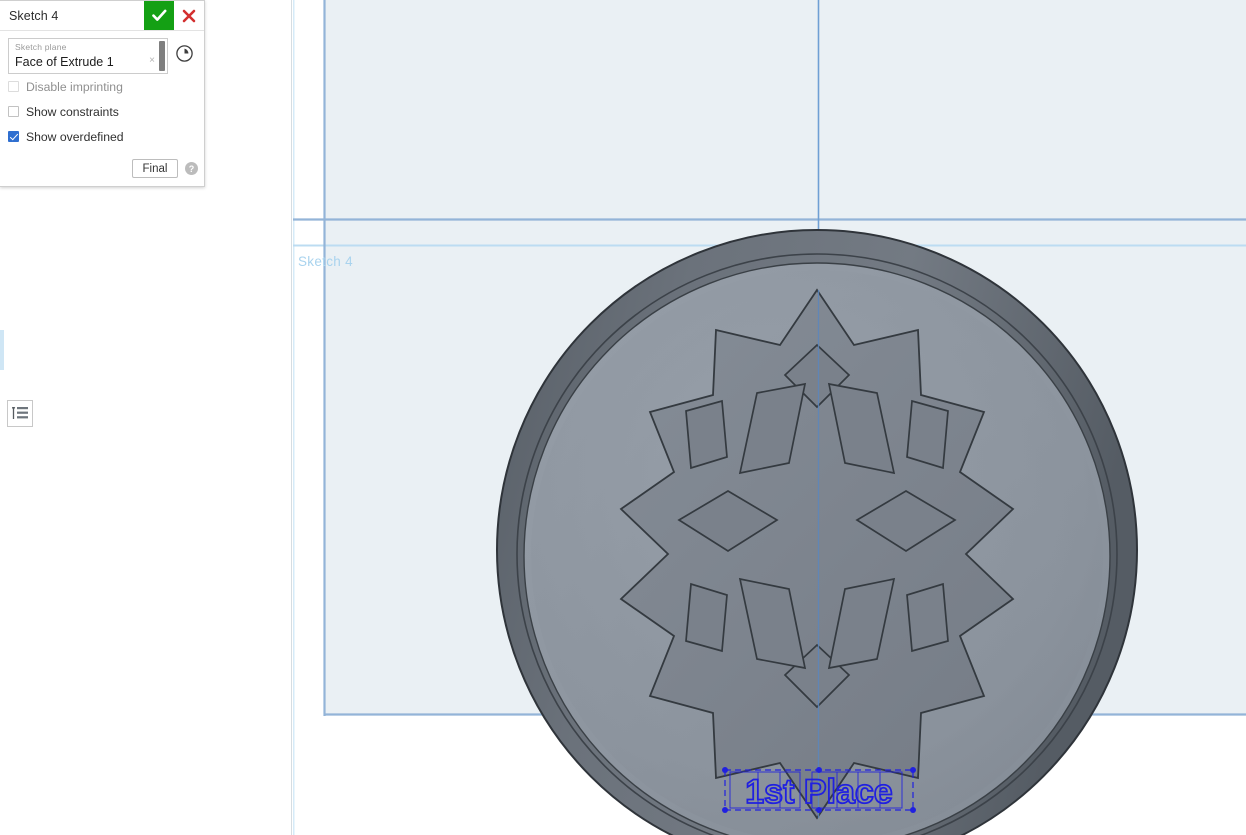 Image resolution: width=1246 pixels, height=835 pixels. What do you see at coordinates (706, 617) in the screenshot?
I see `diamond-lower-left-outer` at bounding box center [706, 617].